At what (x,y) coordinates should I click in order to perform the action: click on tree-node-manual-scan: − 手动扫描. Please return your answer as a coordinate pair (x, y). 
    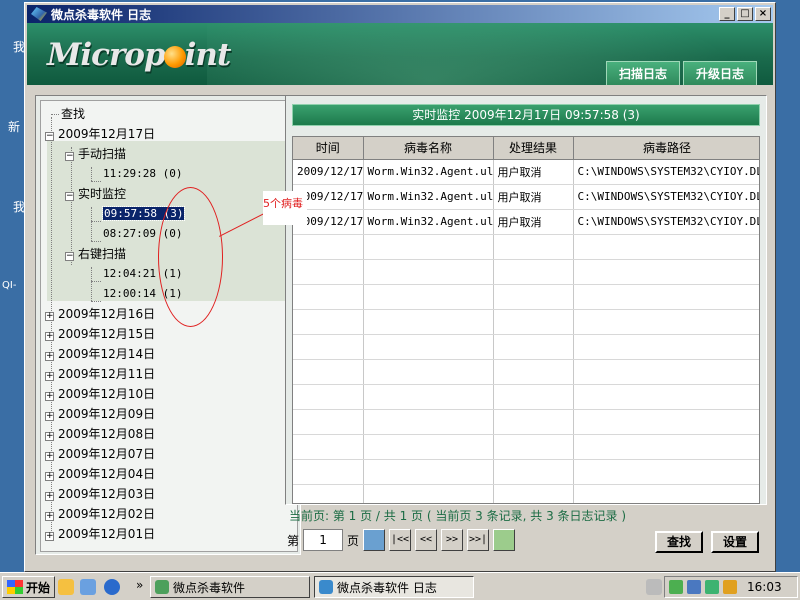
    Looking at the image, I should click on (95, 154).